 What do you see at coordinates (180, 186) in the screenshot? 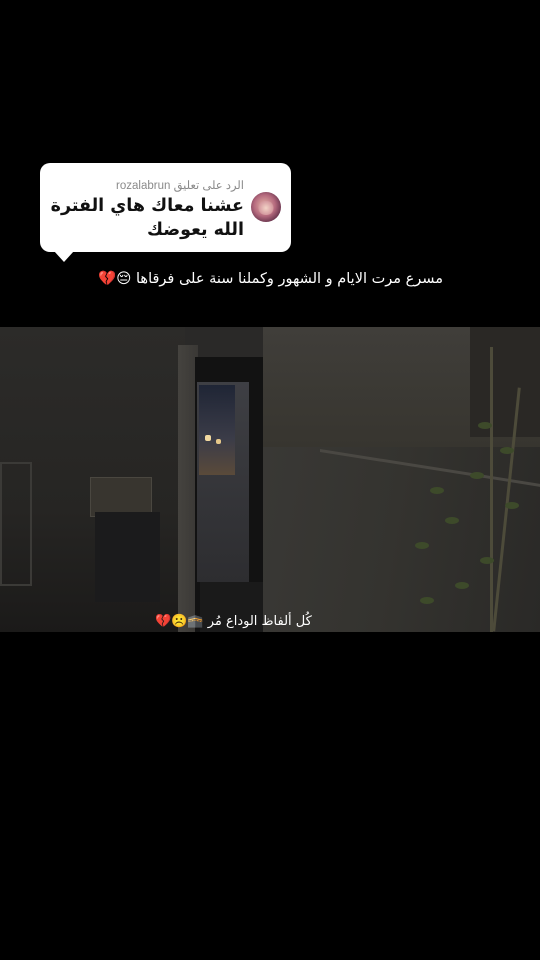
I see `reply-header: الرد على تعليق rozalabrun` at bounding box center [180, 186].